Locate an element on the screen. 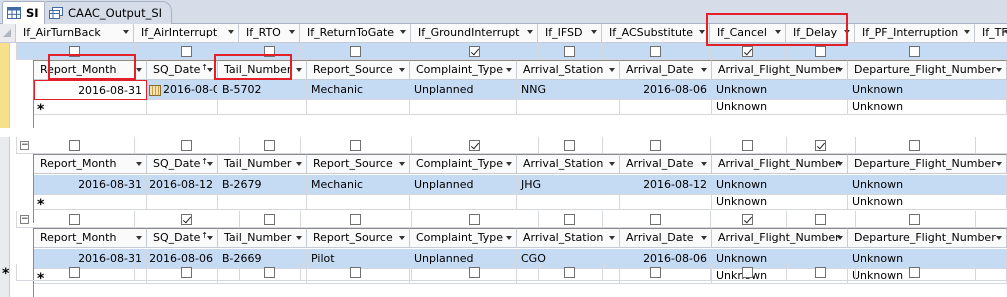 This screenshot has width=1007, height=297. subcell-tail-number: B-5702 is located at coordinates (262, 90).